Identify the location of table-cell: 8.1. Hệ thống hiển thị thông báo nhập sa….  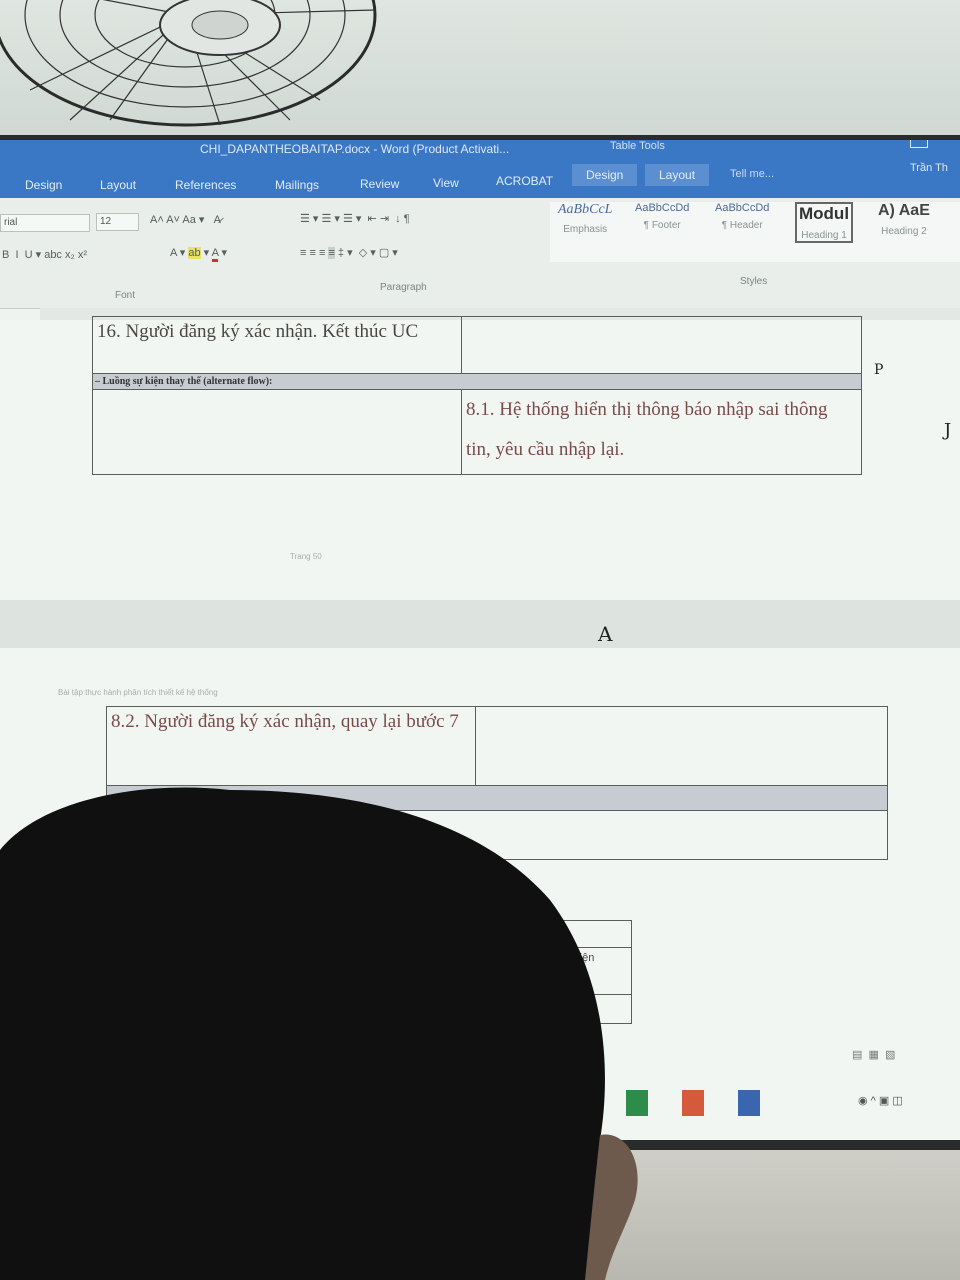
(661, 432).